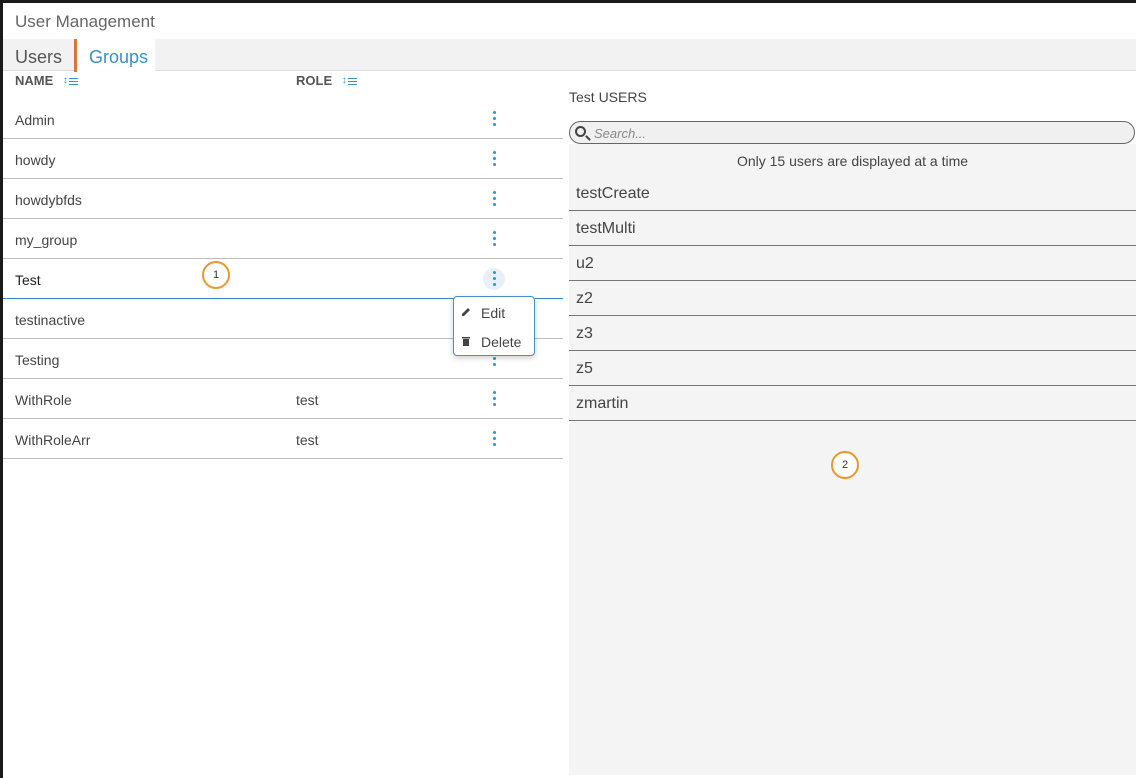 The image size is (1136, 778). Describe the element at coordinates (216, 275) in the screenshot. I see `annotation-marker-1: 1` at that location.